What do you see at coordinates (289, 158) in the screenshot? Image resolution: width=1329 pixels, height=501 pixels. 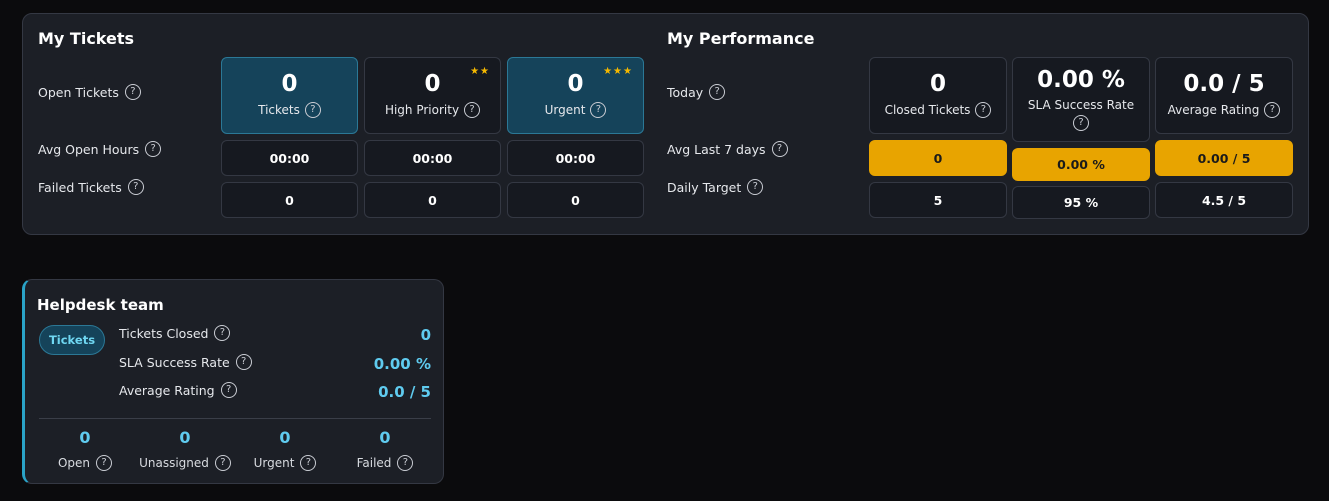 I see `avg-hours-tickets: 00:00` at bounding box center [289, 158].